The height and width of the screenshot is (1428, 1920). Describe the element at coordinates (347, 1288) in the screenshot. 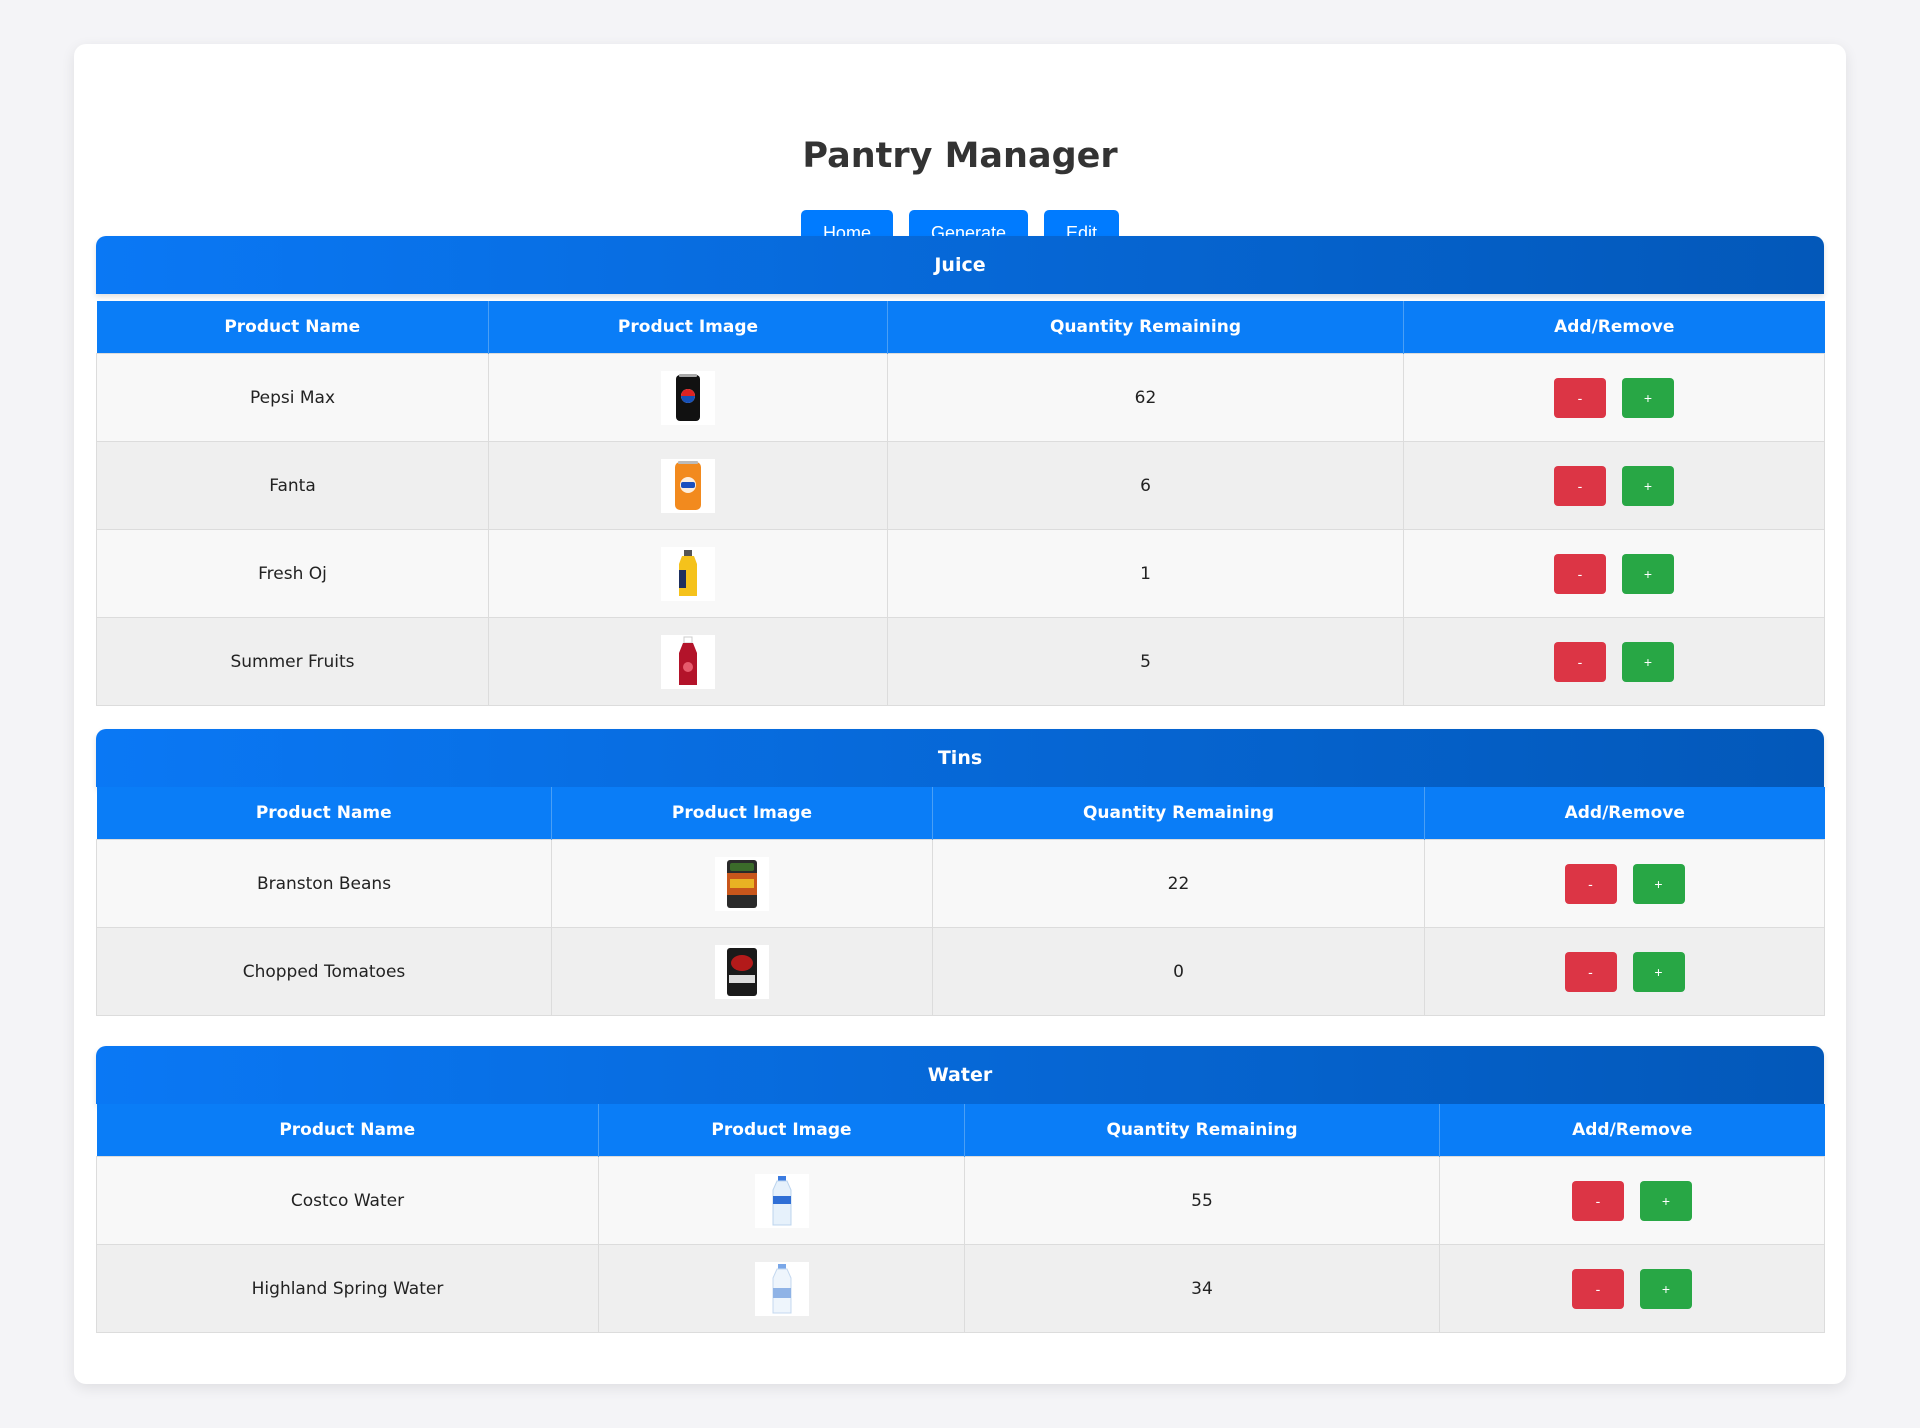

I see `product-name: Highland Spring Water` at that location.